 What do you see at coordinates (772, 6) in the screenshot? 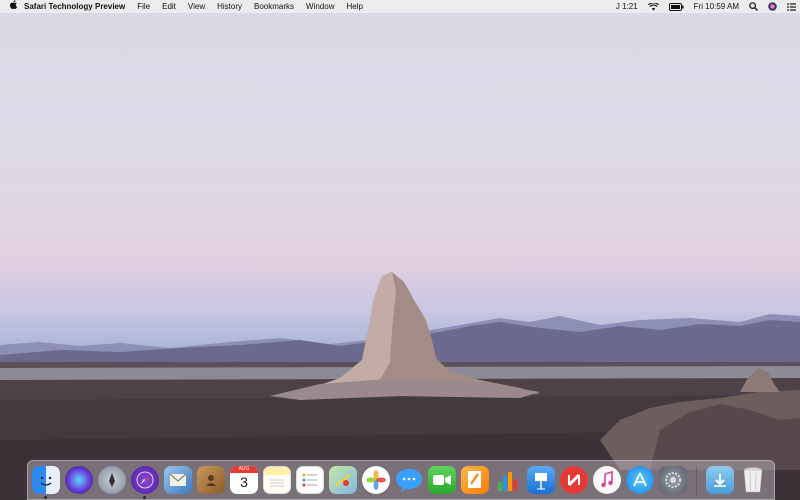
I see `siri-icon` at bounding box center [772, 6].